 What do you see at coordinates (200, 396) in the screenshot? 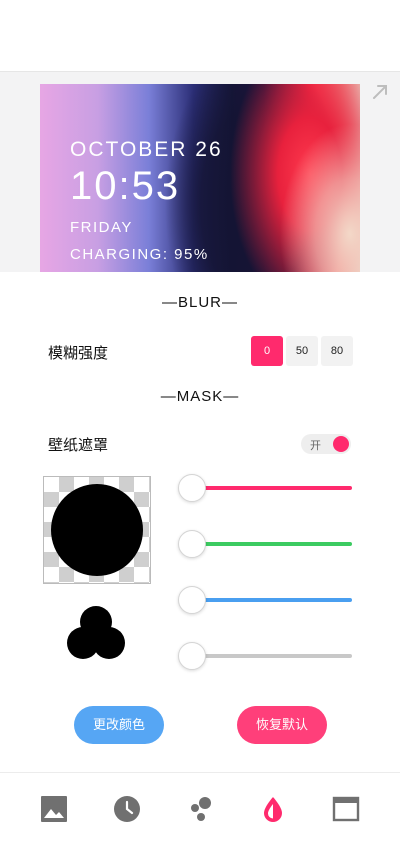
I see `mask-section-title: —MASK—` at bounding box center [200, 396].